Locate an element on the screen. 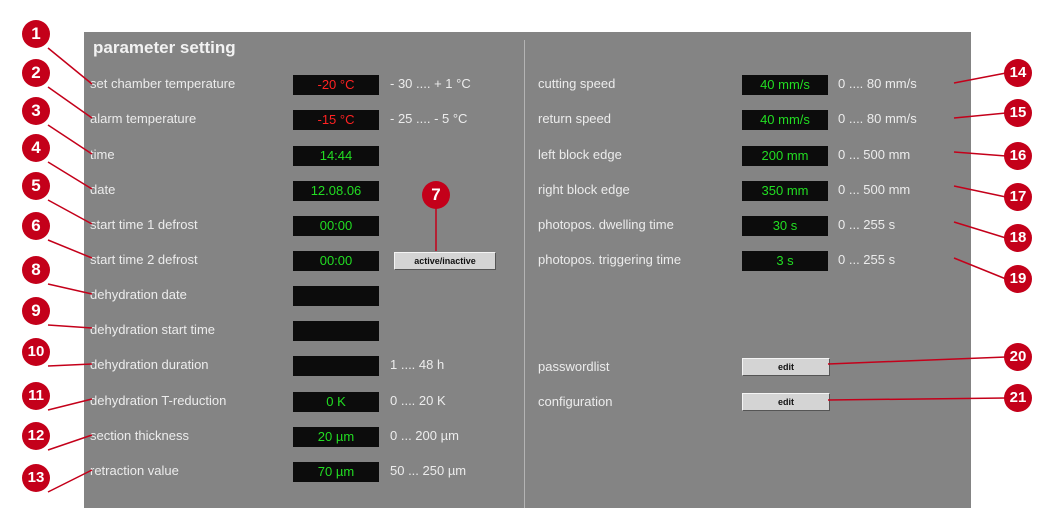 This screenshot has width=1039, height=508. range-section-thickness: 0 ... 200 µm is located at coordinates (424, 435).